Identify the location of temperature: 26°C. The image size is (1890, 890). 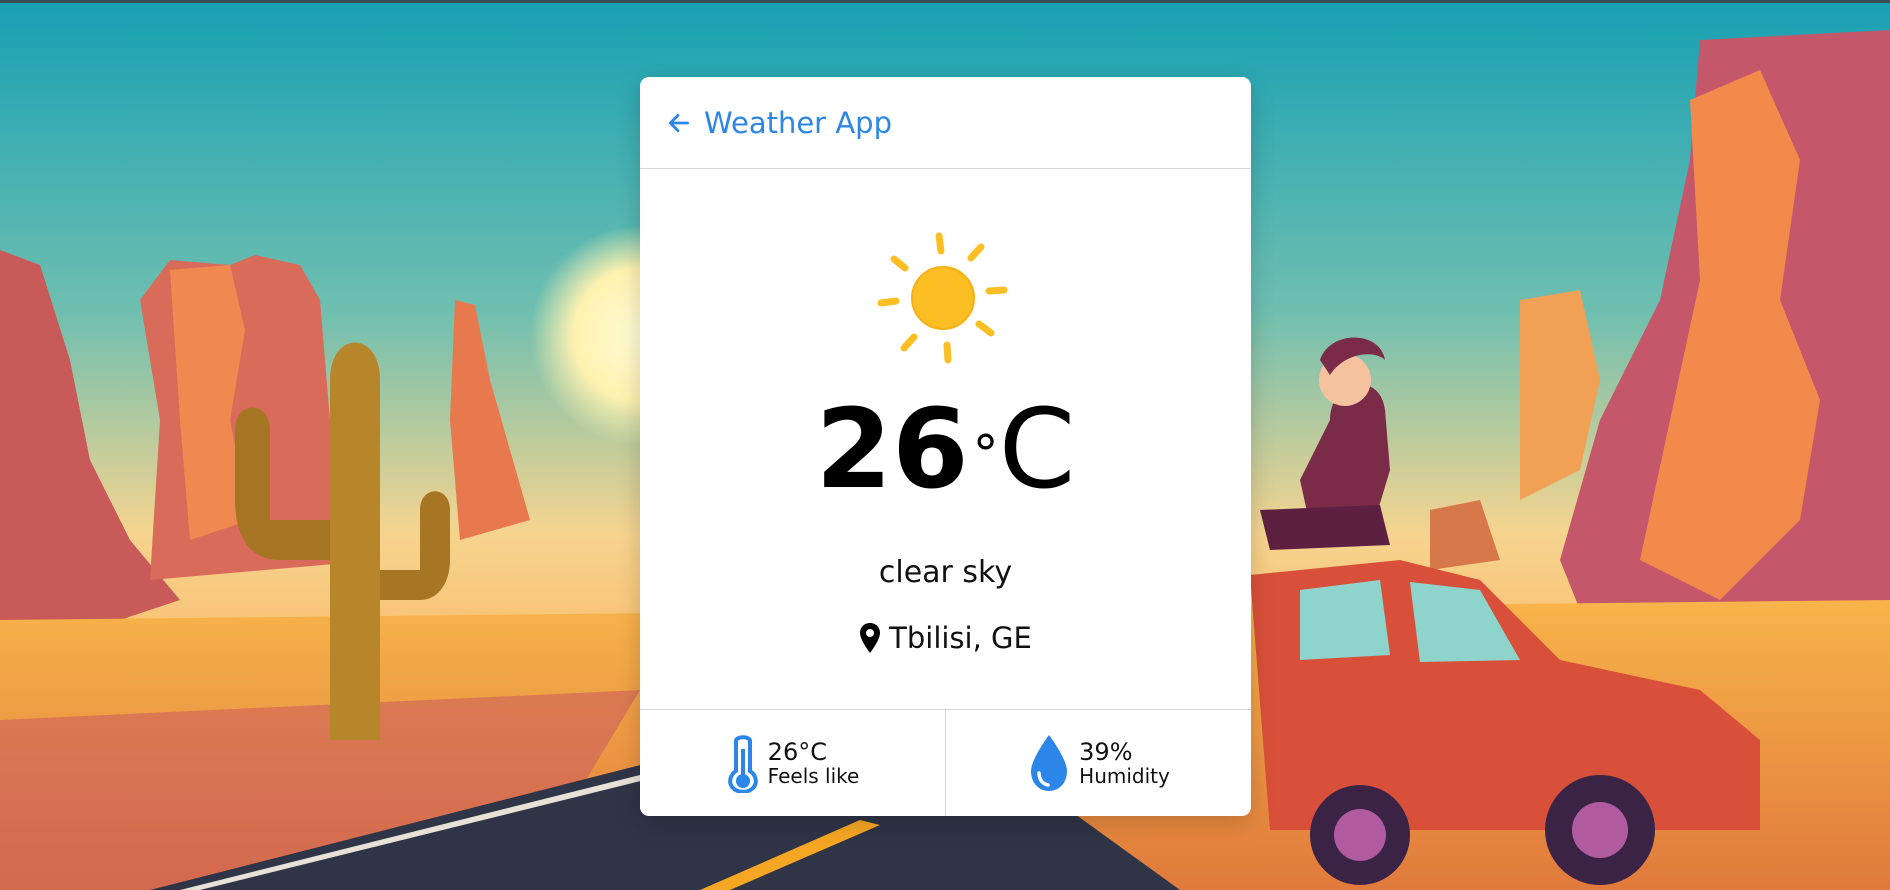
(945, 449).